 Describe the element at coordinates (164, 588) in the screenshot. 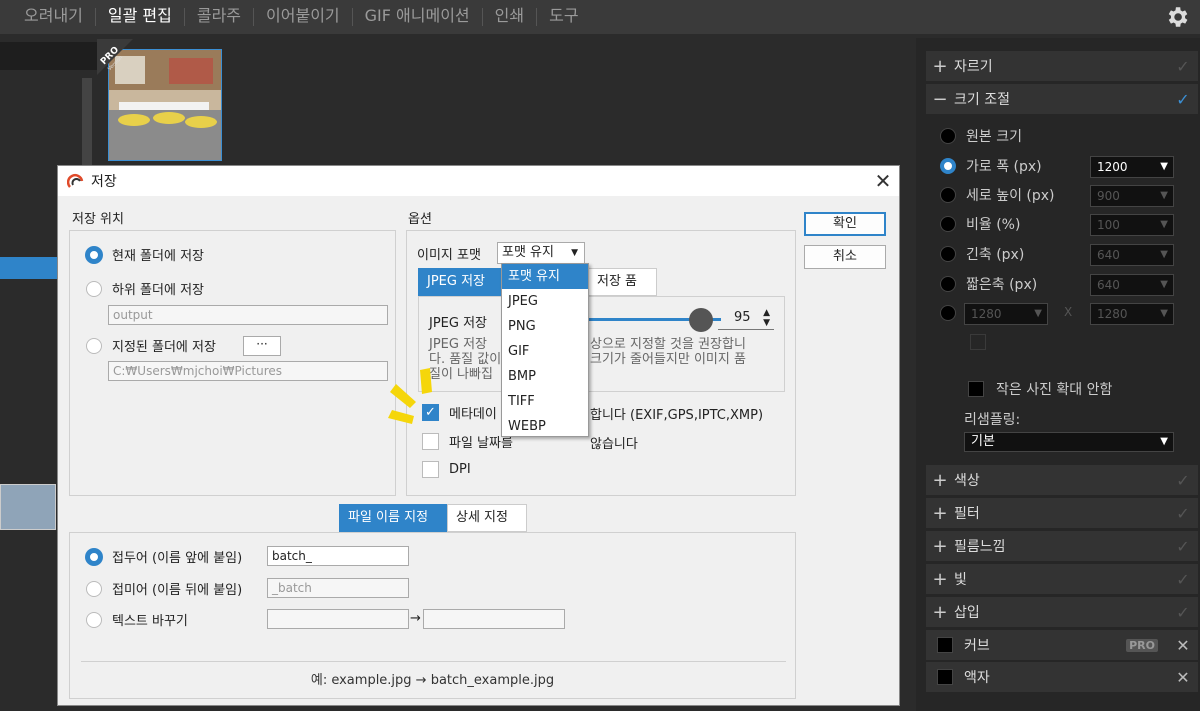

I see `option-suffix: 접미어 (이름 뒤에 붙임)` at that location.